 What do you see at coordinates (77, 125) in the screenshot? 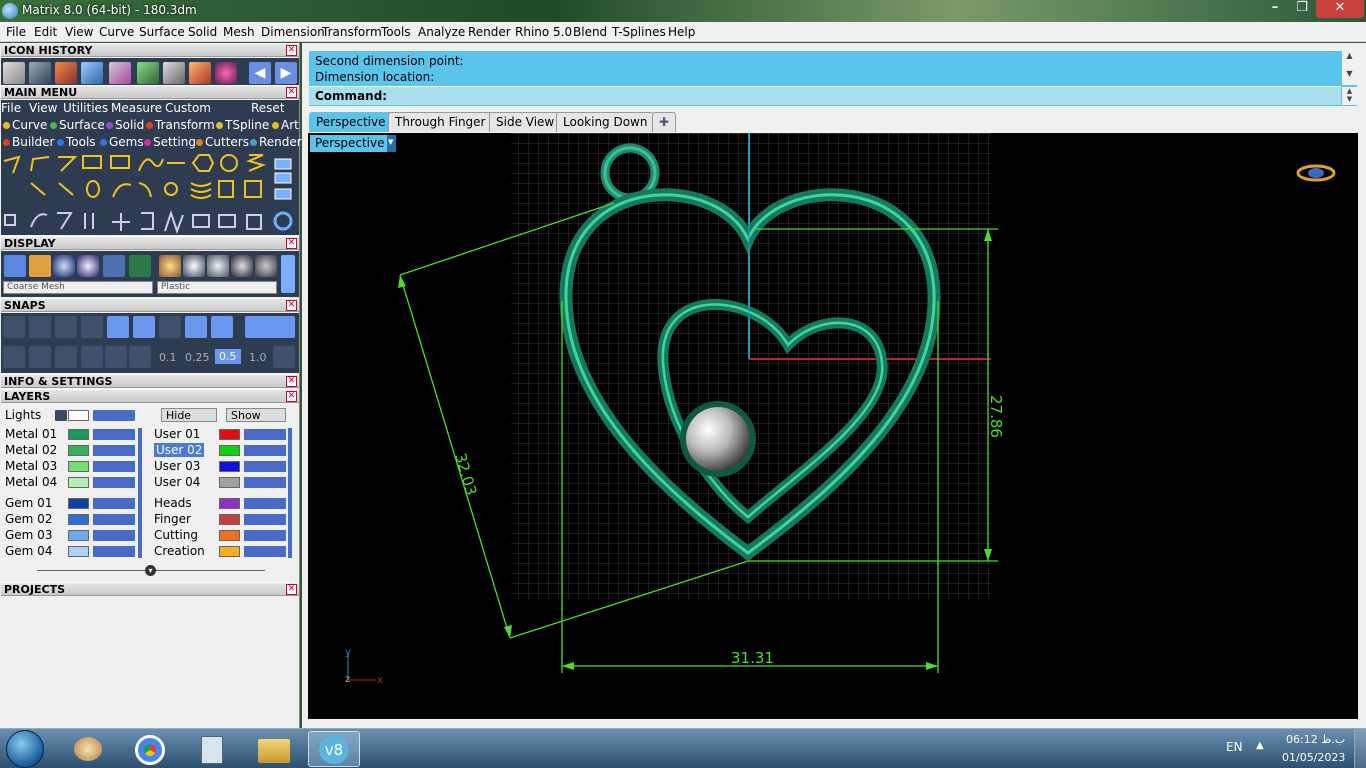
I see `mm-surface: Surface` at bounding box center [77, 125].